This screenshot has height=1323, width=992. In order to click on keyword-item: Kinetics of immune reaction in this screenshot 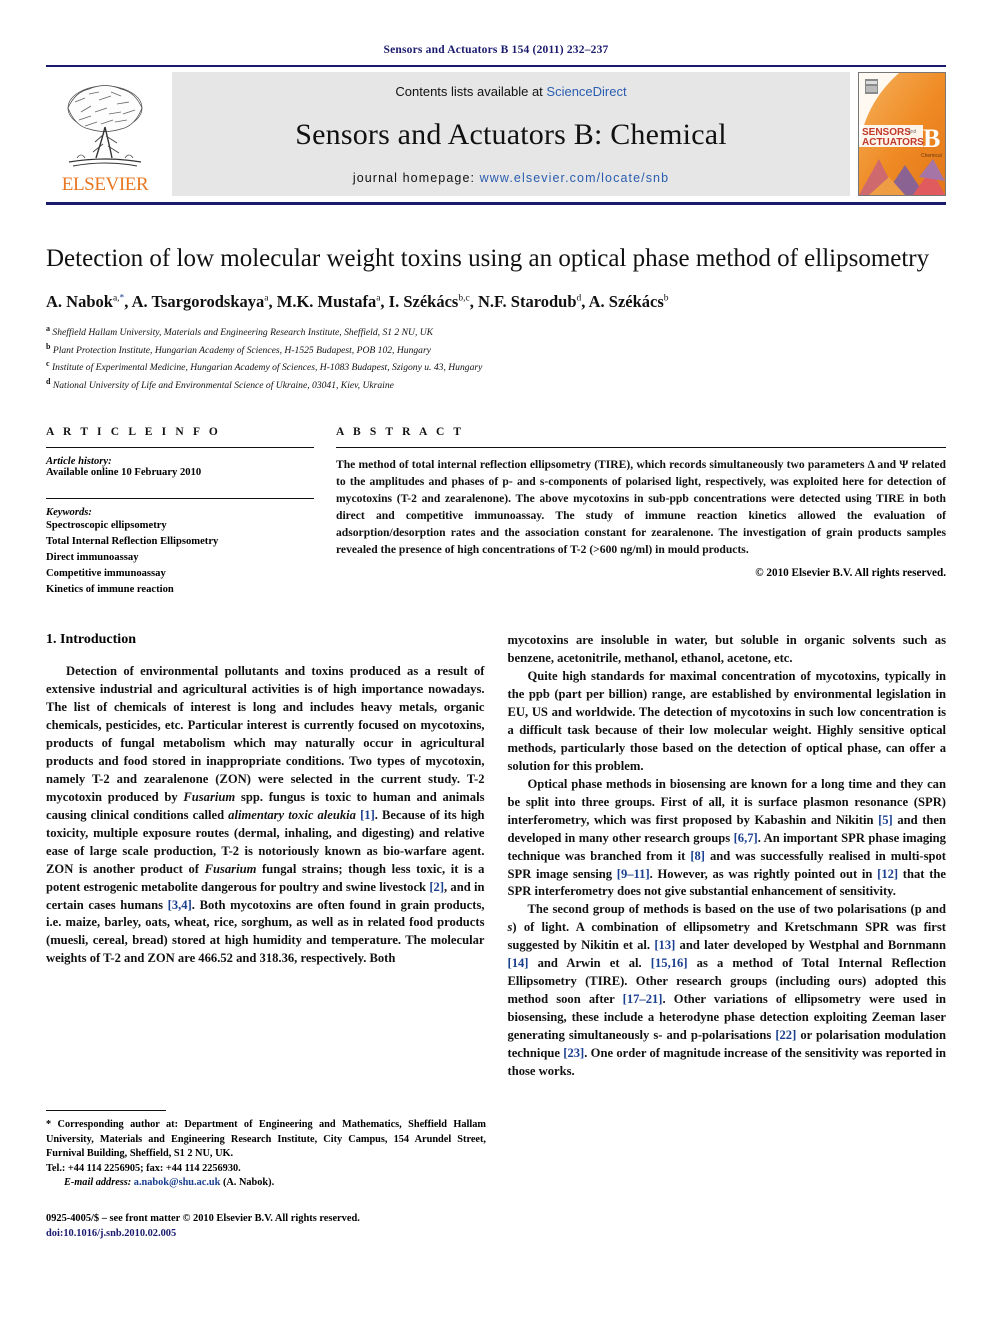, I will do `click(110, 590)`.